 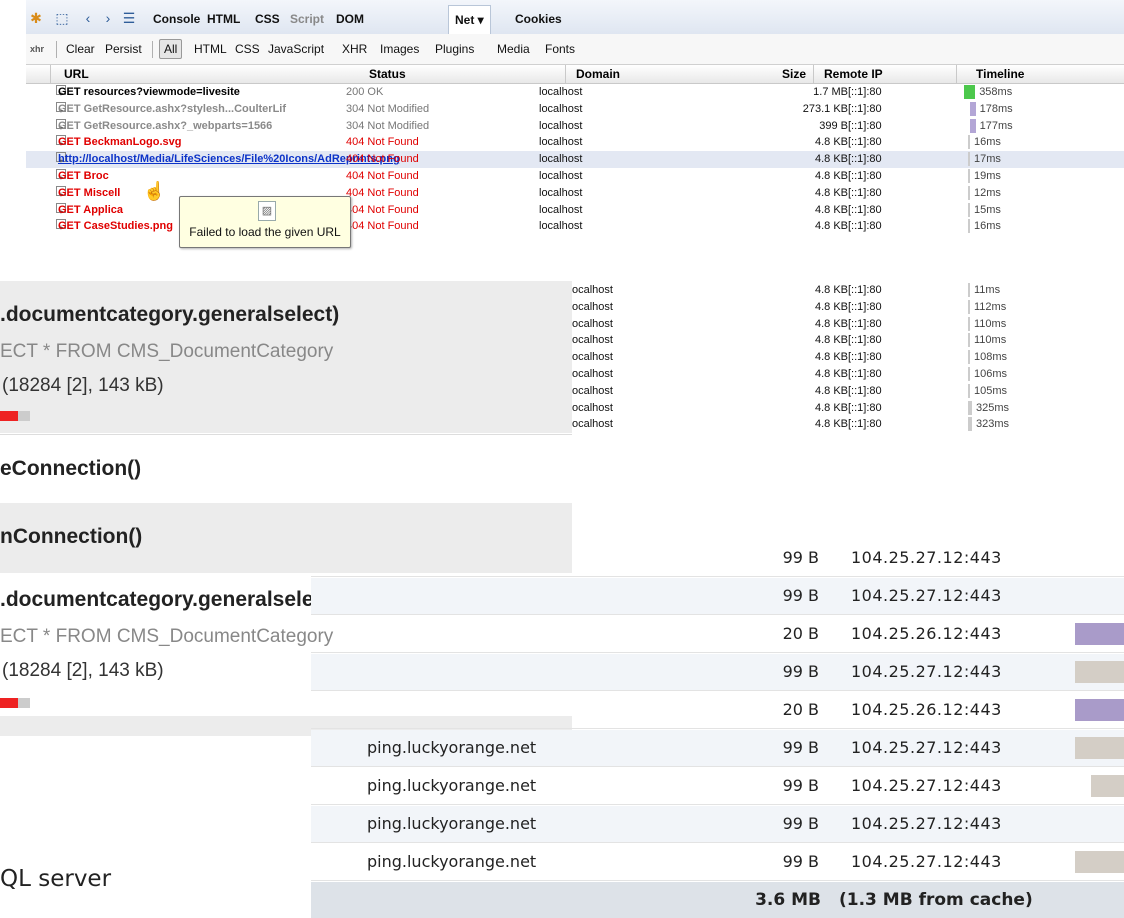 What do you see at coordinates (387, 74) in the screenshot?
I see `column-status: Status` at bounding box center [387, 74].